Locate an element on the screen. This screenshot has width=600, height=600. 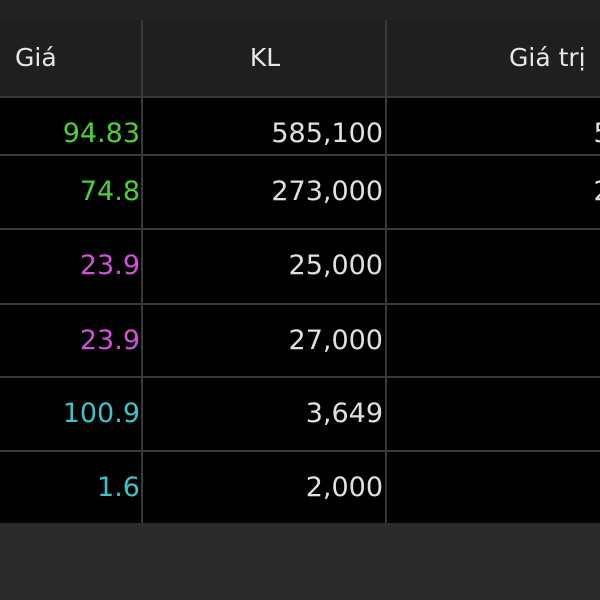
header-volume: KL is located at coordinates (265, 58).